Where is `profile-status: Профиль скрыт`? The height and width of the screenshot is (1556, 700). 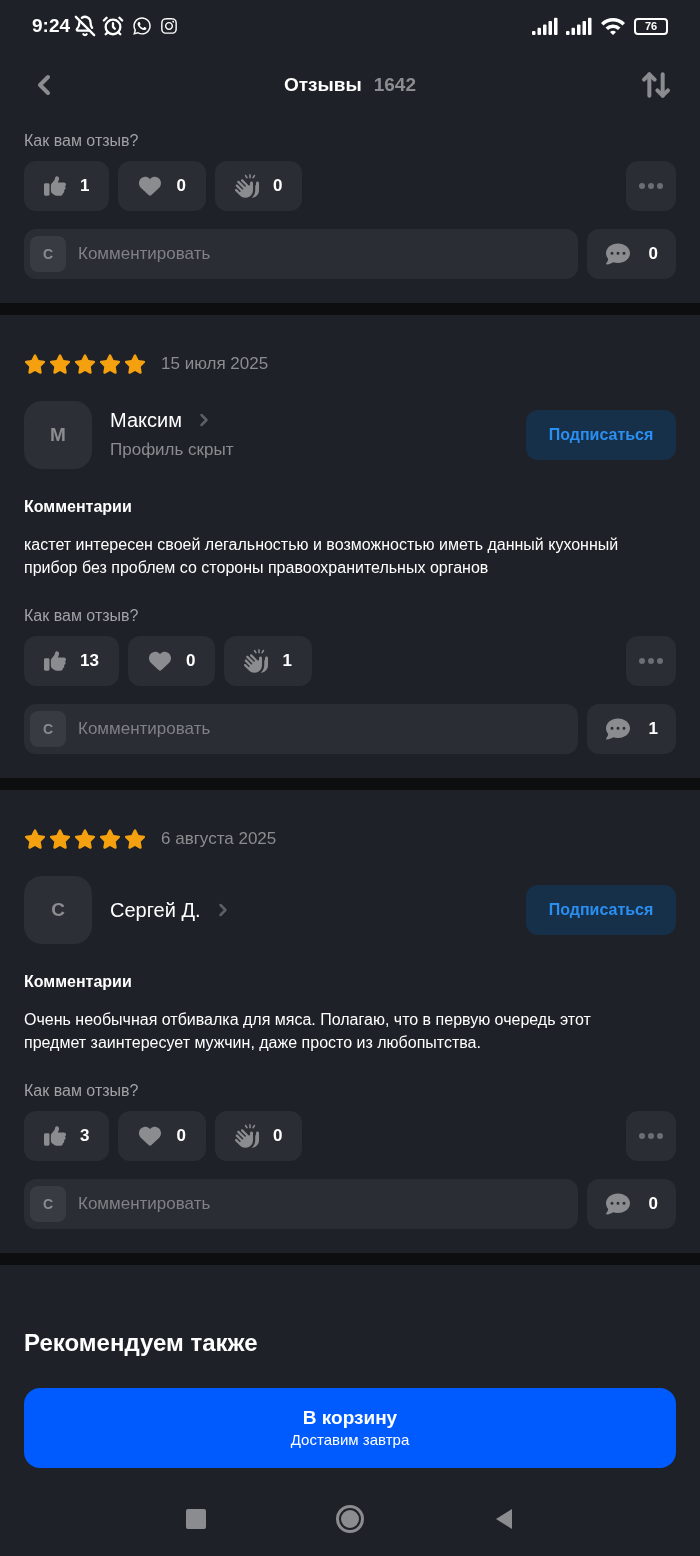
profile-status: Профиль скрыт is located at coordinates (172, 450).